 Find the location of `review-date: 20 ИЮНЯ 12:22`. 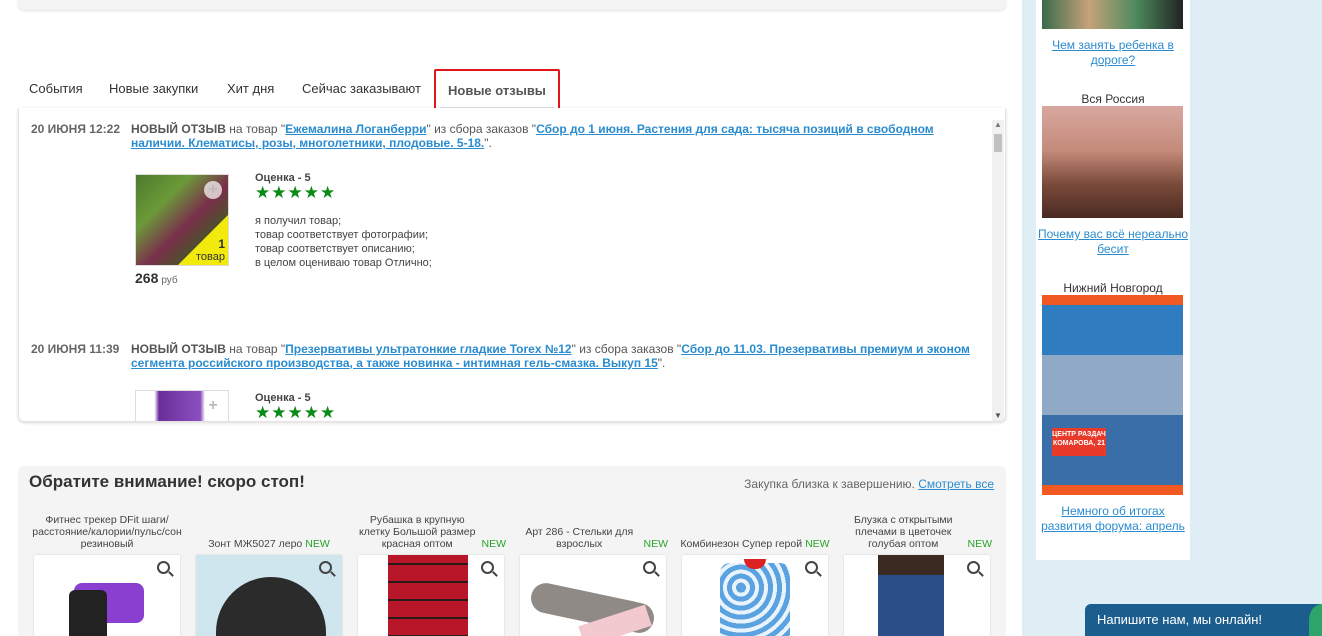

review-date: 20 ИЮНЯ 12:22 is located at coordinates (75, 129).